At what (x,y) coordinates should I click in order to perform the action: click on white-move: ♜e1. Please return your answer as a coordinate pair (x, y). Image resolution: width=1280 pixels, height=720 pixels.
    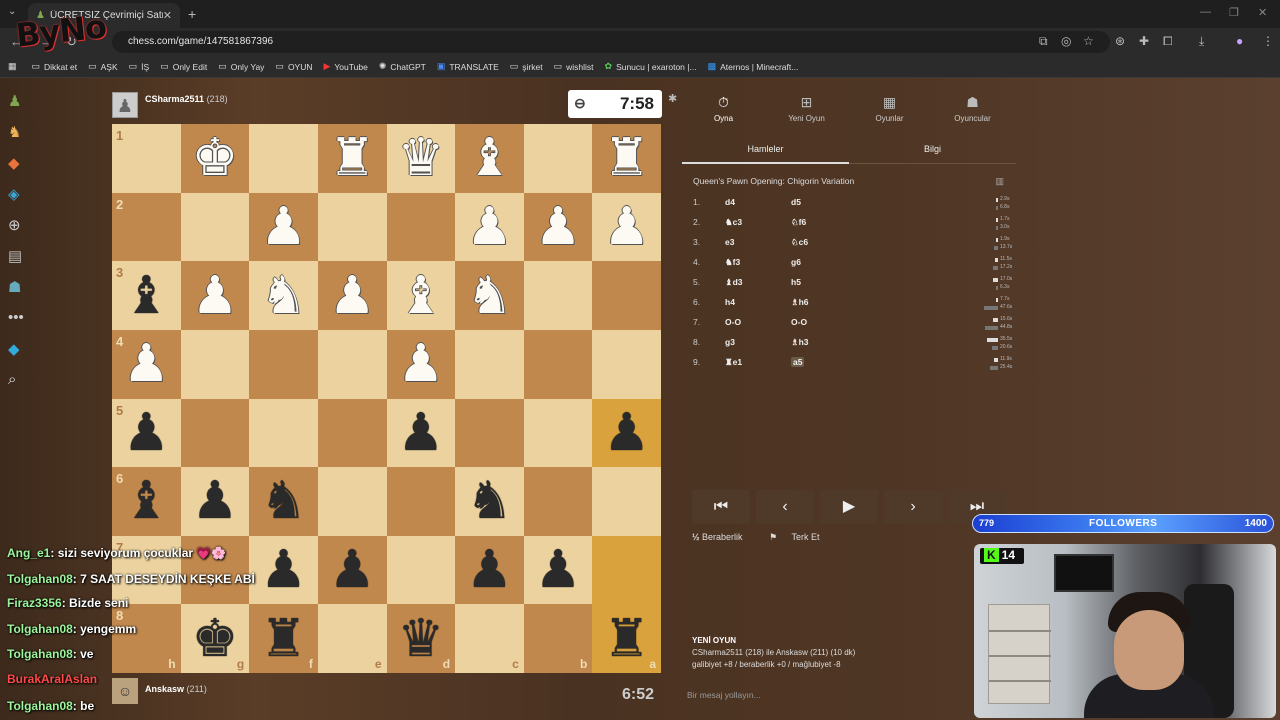
    Looking at the image, I should click on (733, 362).